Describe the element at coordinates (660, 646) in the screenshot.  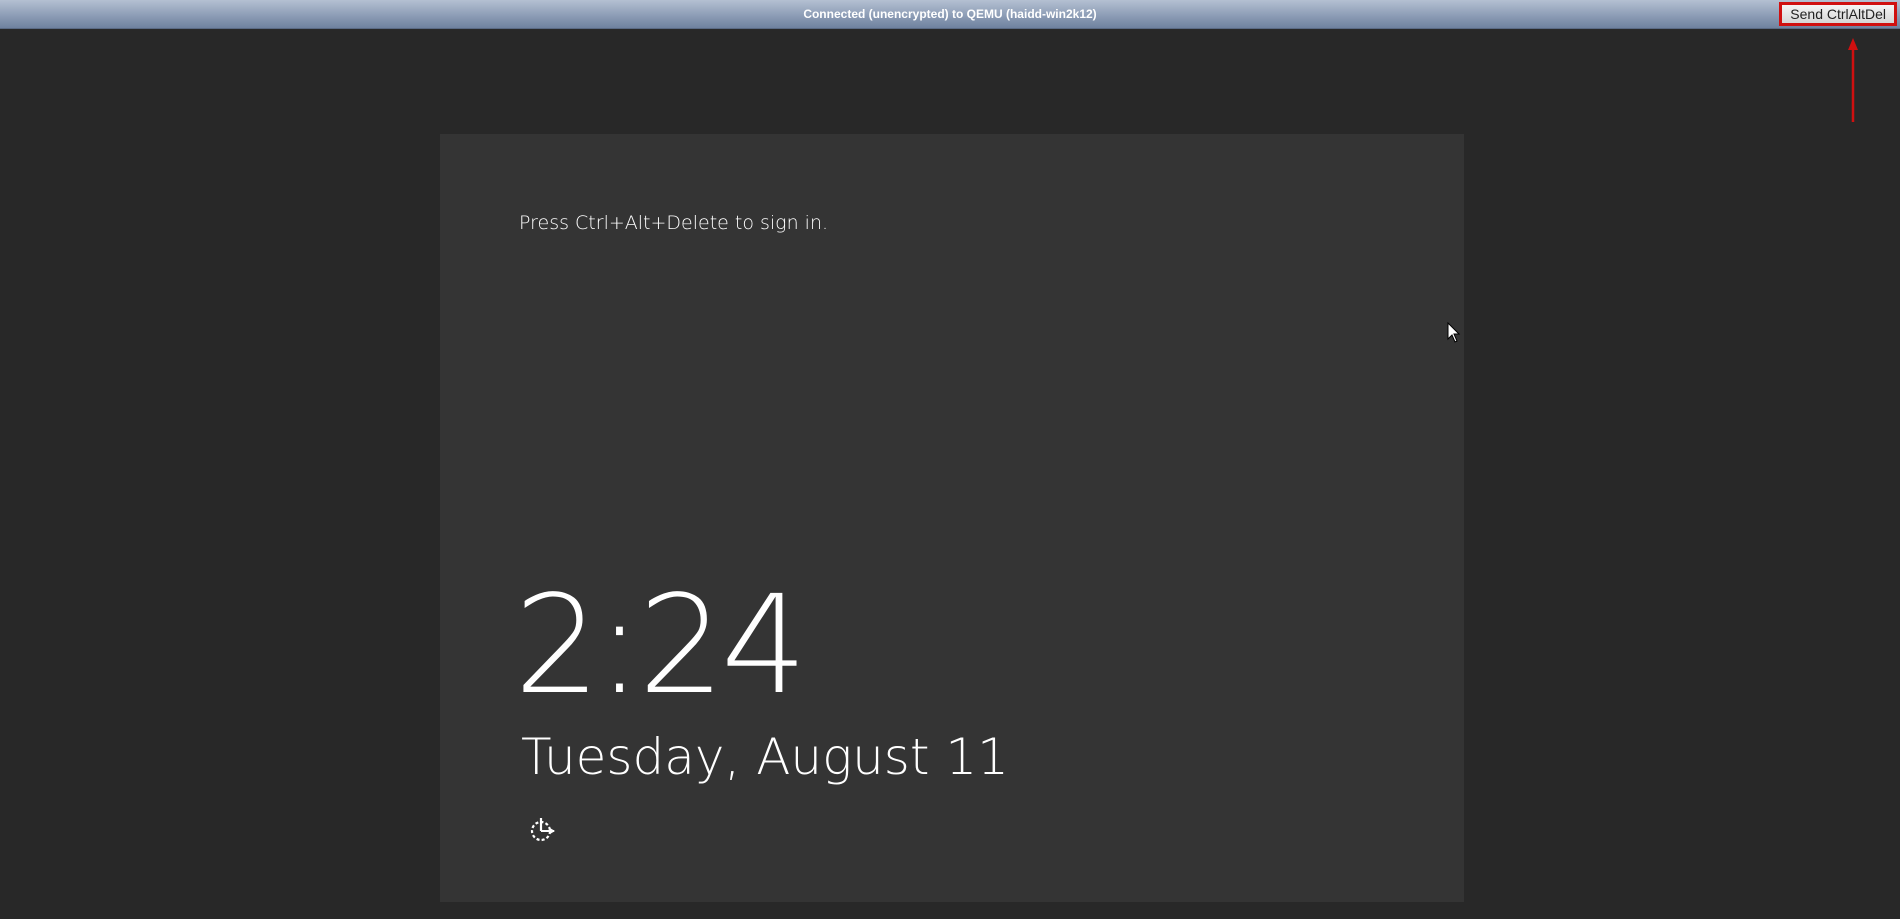
I see `clock-time: 2:24` at that location.